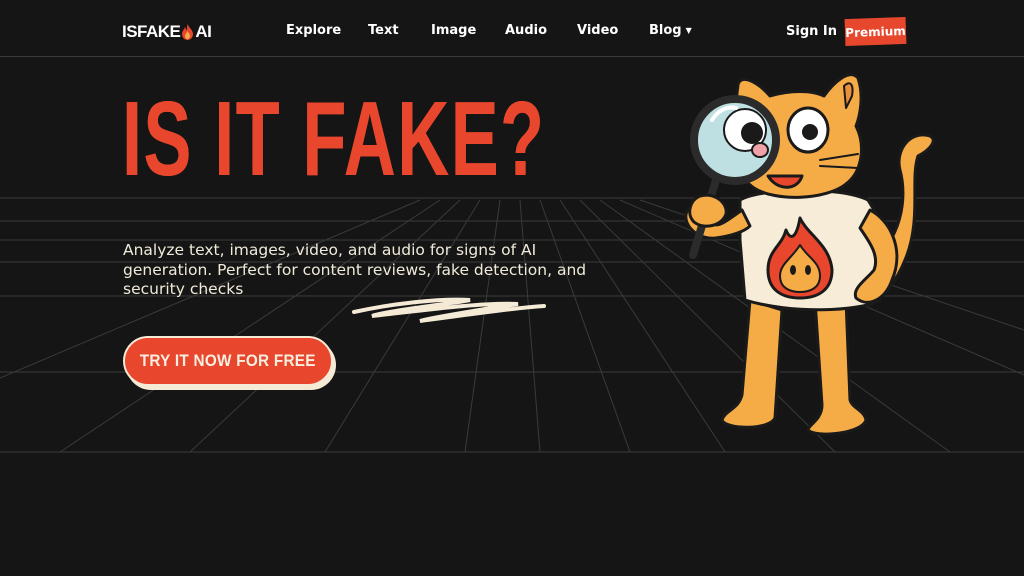  I want to click on squiggle-decoration, so click(449, 310).